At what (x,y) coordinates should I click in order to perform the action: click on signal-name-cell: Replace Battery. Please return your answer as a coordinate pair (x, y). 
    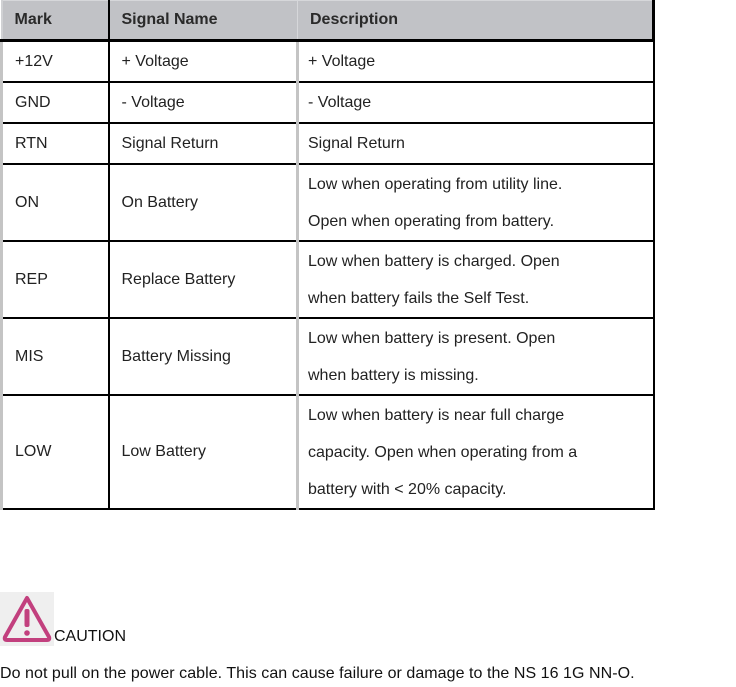
    Looking at the image, I should click on (203, 280).